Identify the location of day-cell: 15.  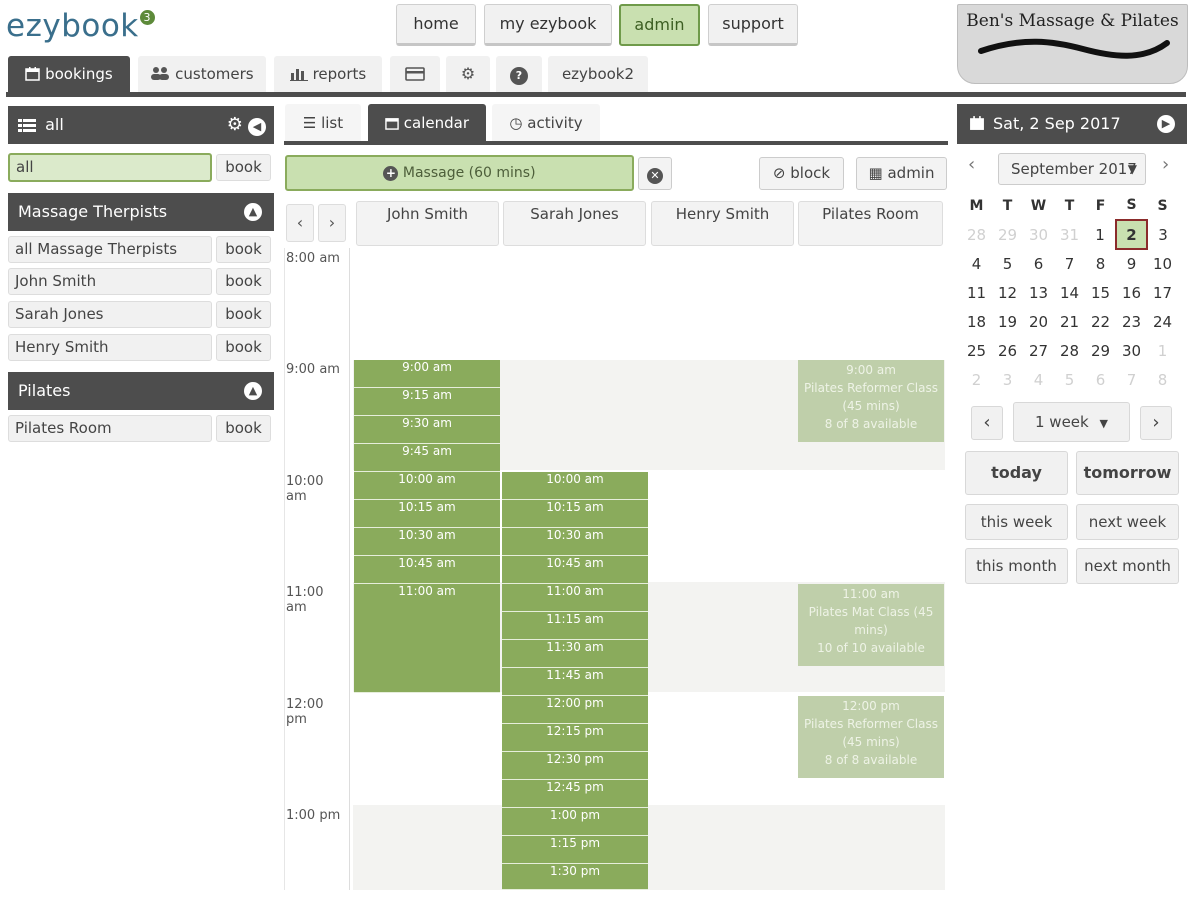
(1100, 292).